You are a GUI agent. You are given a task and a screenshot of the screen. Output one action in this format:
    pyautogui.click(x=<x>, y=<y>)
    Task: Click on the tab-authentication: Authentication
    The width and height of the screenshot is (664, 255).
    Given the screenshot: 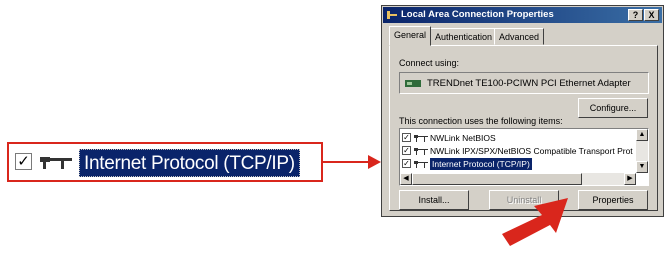 What is the action you would take?
    pyautogui.click(x=464, y=36)
    